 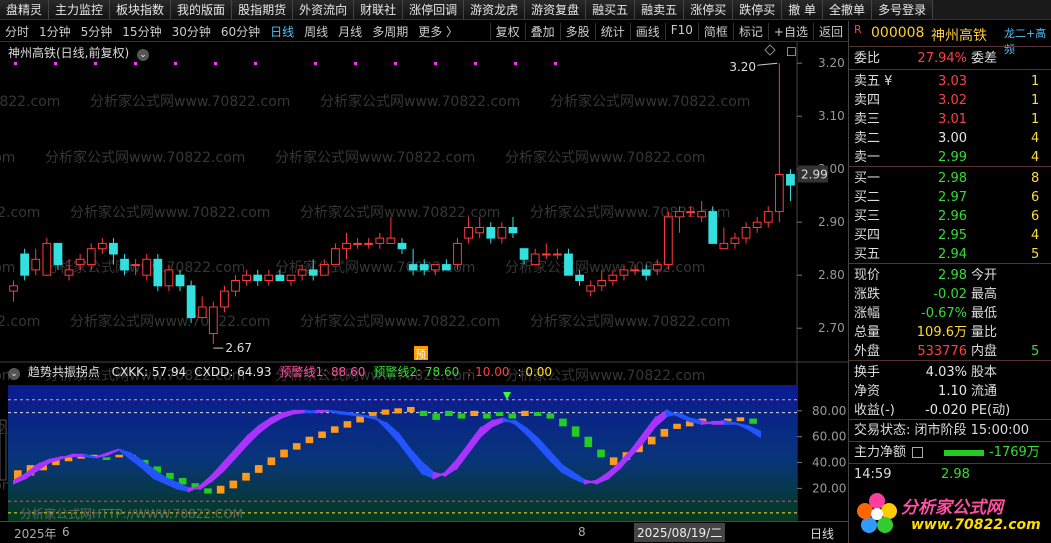 I want to click on quote-value-2: 5, so click(x=1035, y=351).